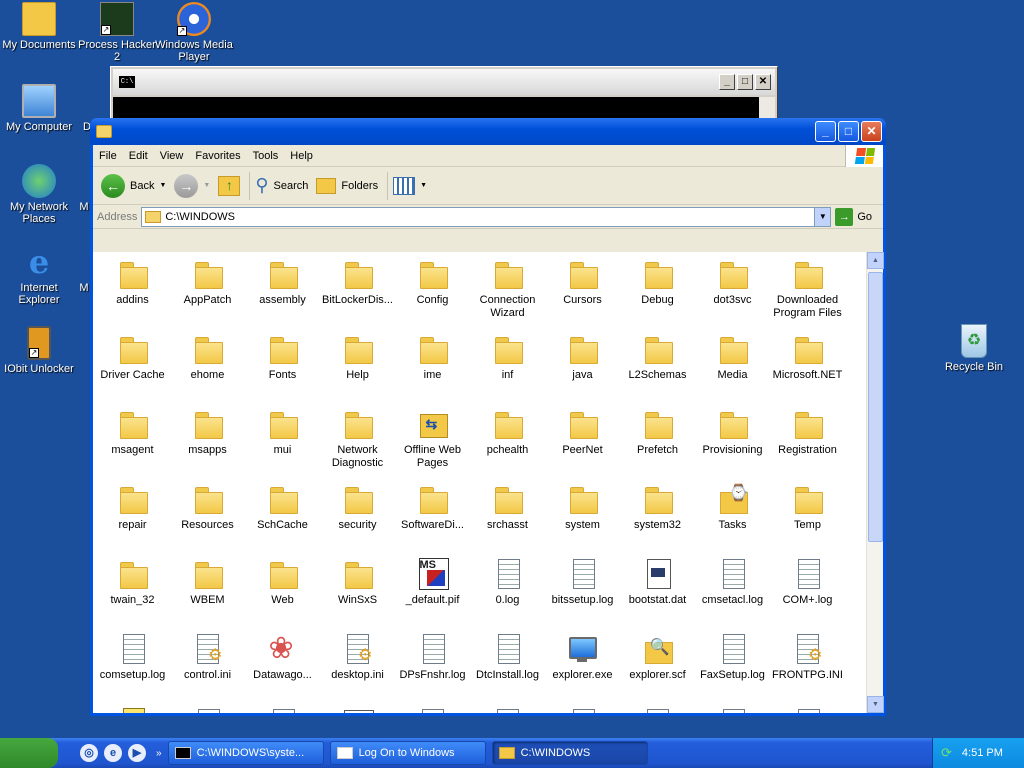 This screenshot has height=768, width=1024. I want to click on file-item: COM+.log, so click(807, 582).